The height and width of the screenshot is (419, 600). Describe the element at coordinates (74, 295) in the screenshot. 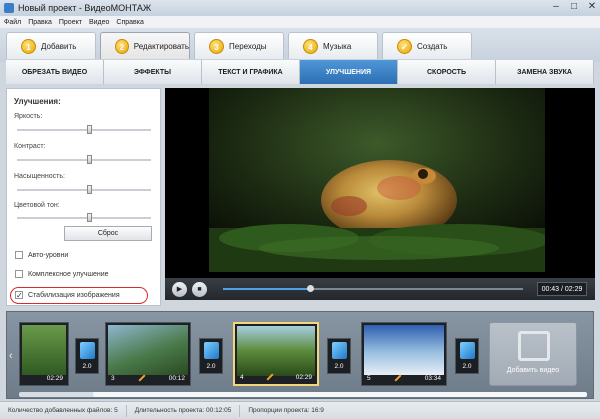

I see `stabilization-label: Стабилизация изображения` at that location.